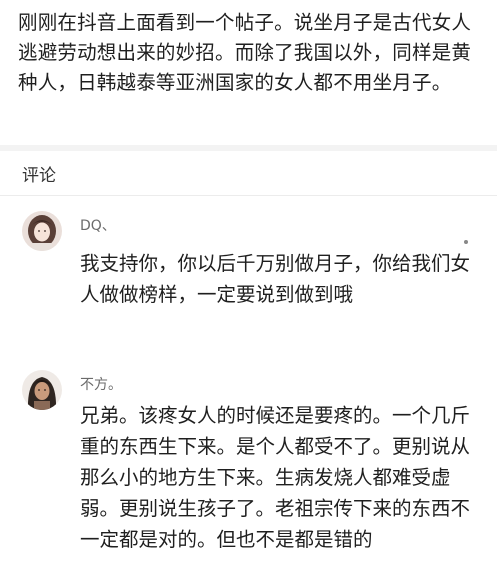 The image size is (497, 588). Describe the element at coordinates (248, 173) in the screenshot. I see `comments-header: 评论` at that location.